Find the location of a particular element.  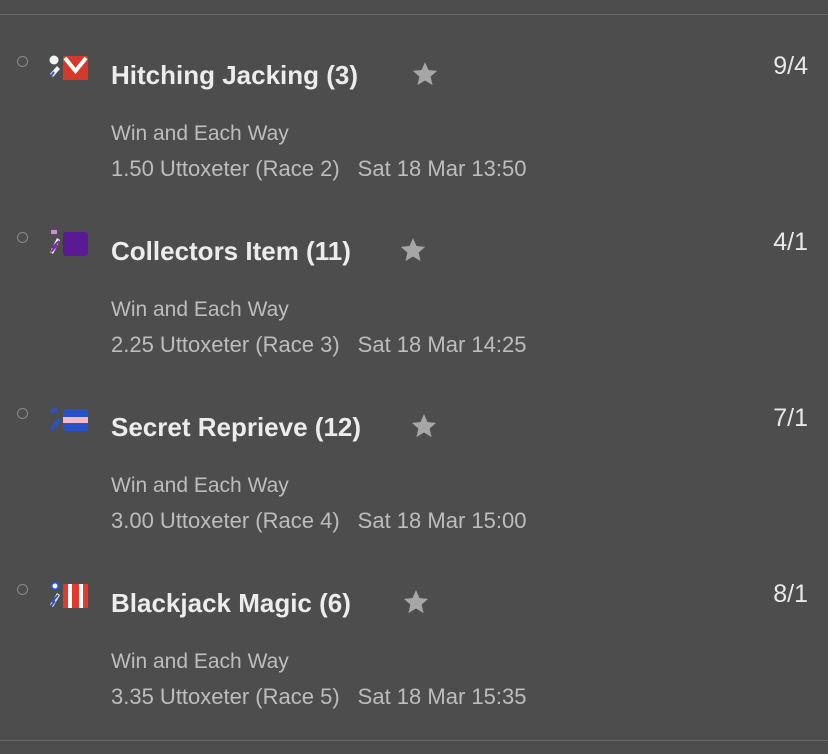

horse-name: Blackjack Magic (6) is located at coordinates (231, 603).